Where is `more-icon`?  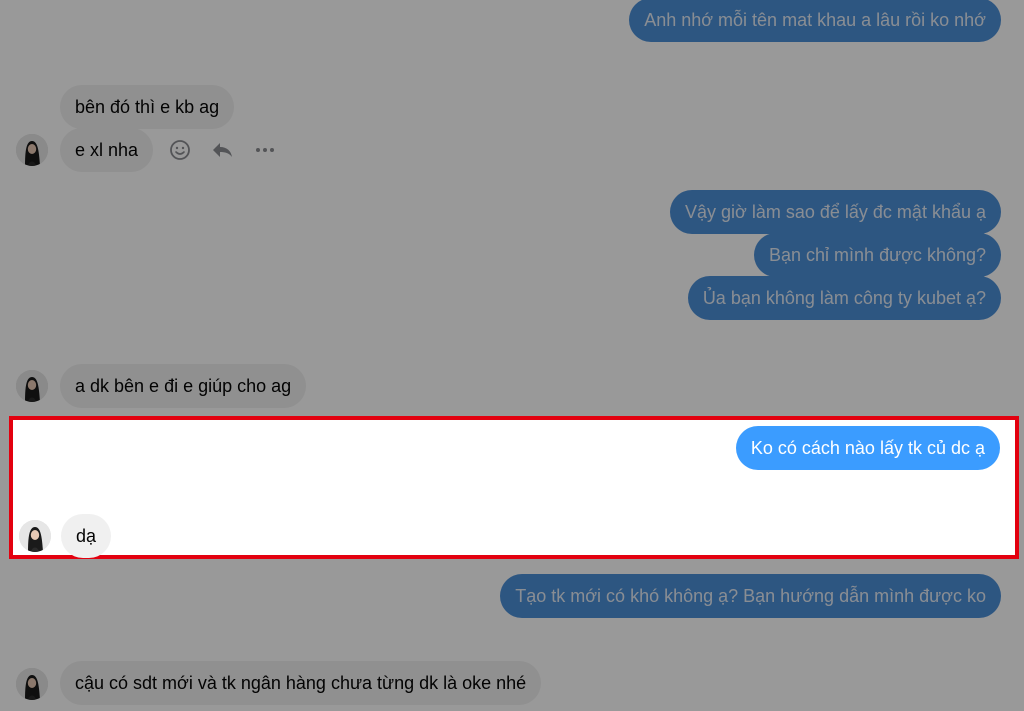 more-icon is located at coordinates (265, 150).